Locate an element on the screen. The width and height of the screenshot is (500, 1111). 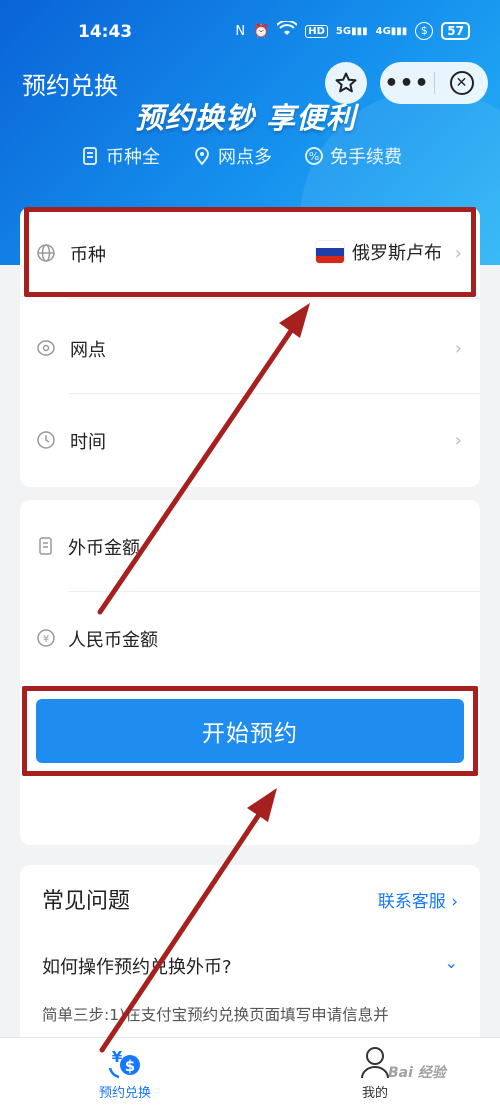
signal-5g-icon: 5G▮▮▮ is located at coordinates (351, 31).